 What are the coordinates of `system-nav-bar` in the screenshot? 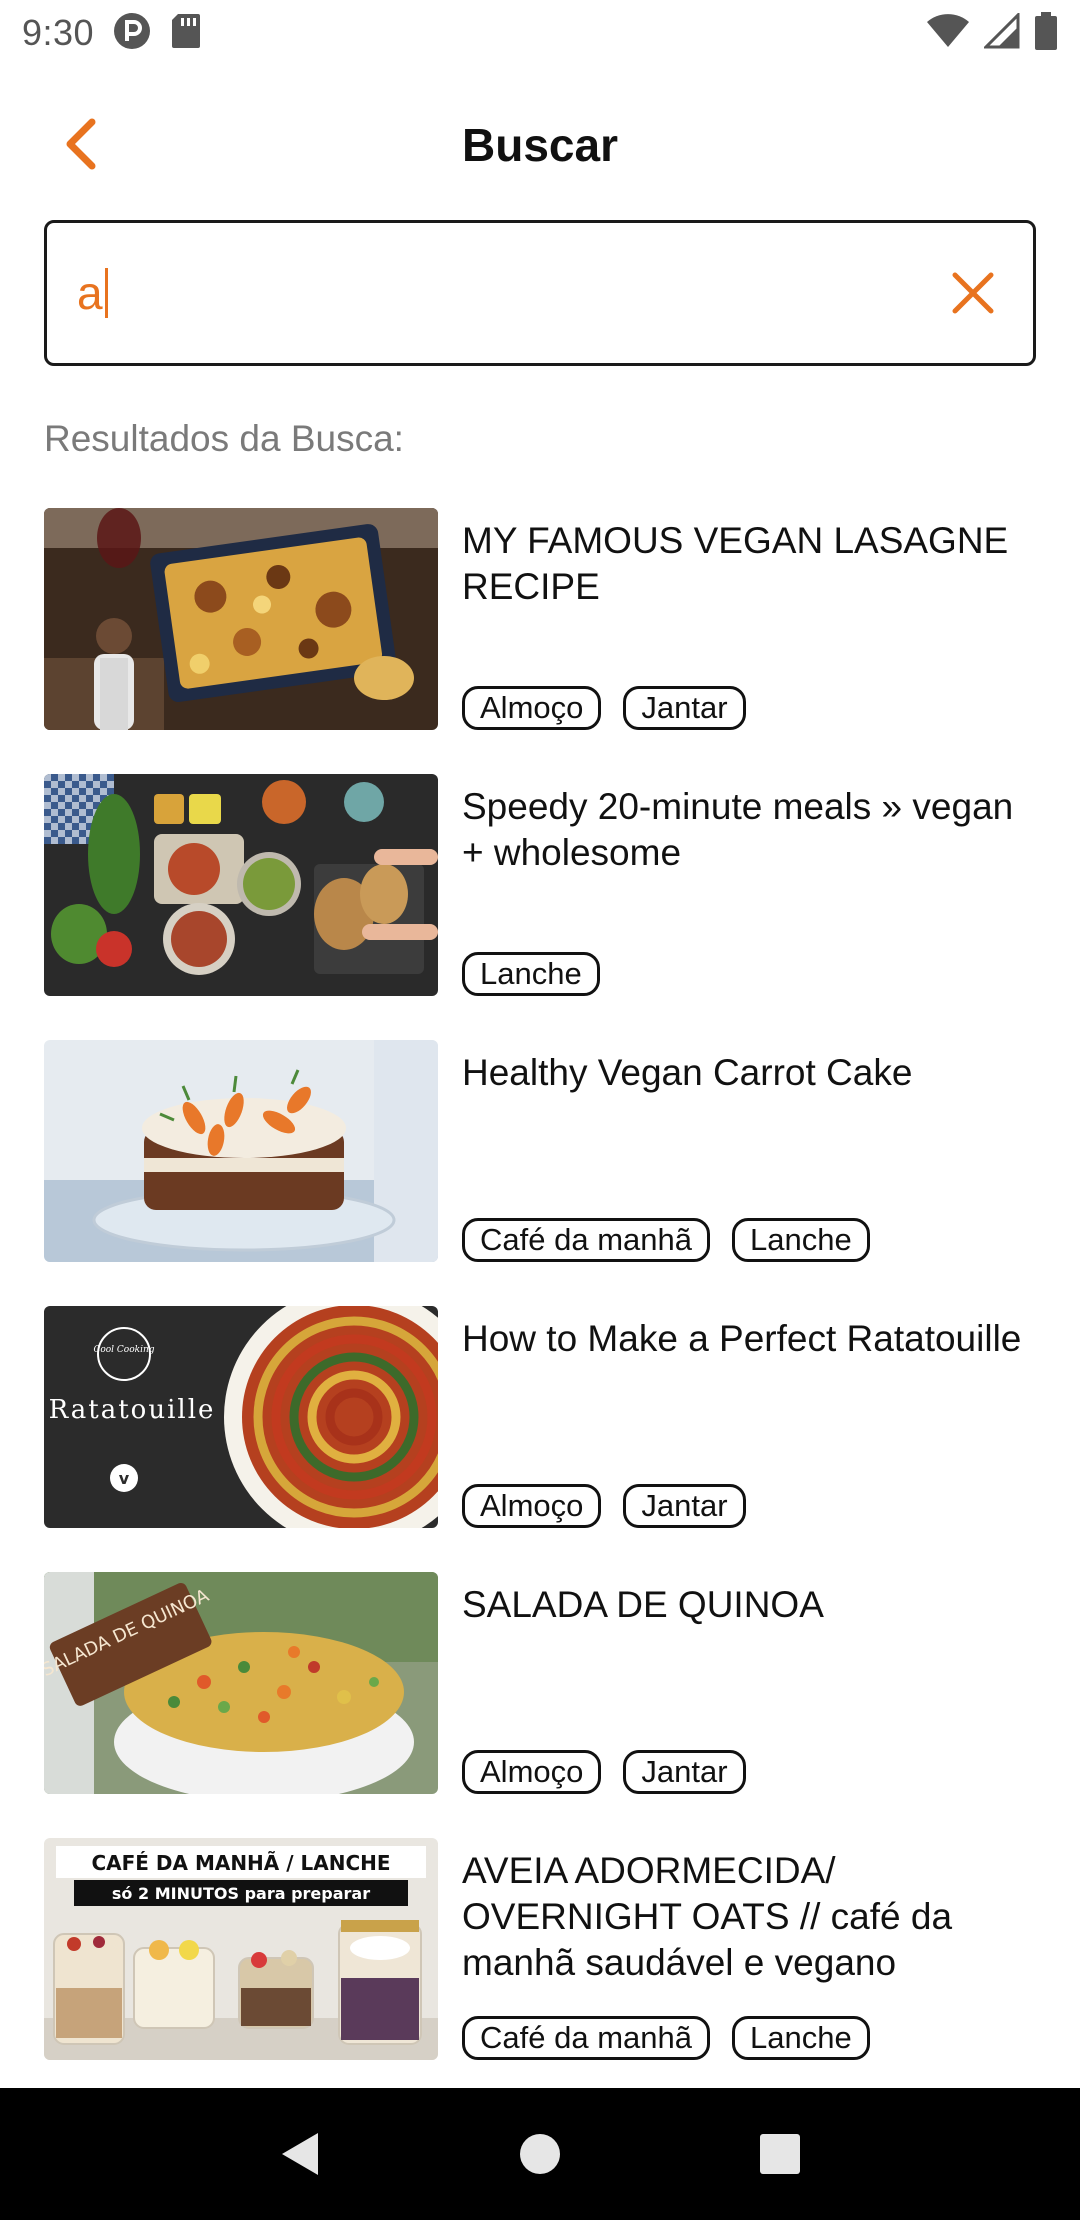 It's located at (540, 2154).